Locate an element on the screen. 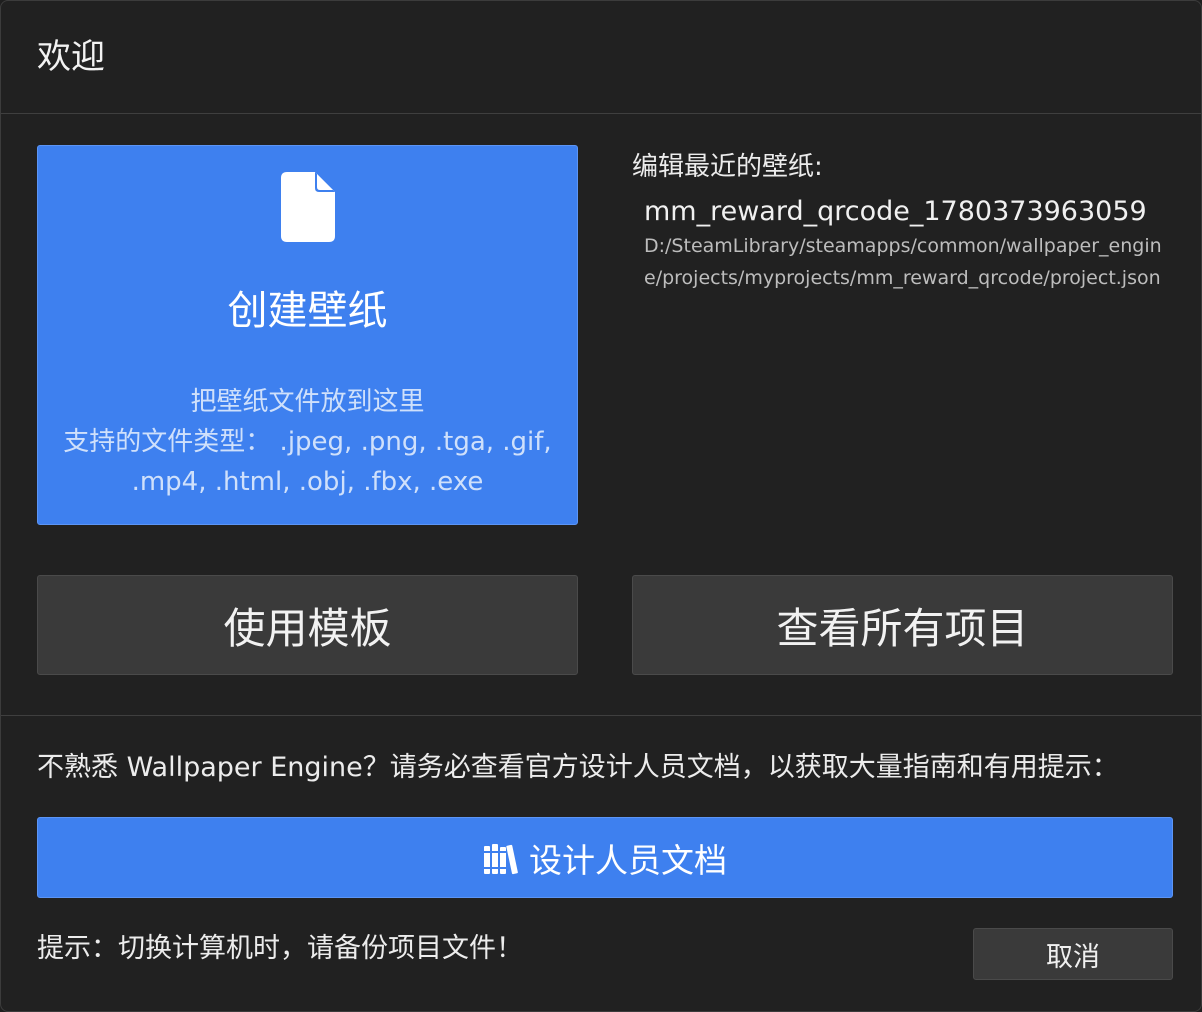 Image resolution: width=1202 pixels, height=1012 pixels. create-wallpaper-label: 创建壁纸 is located at coordinates (307, 311).